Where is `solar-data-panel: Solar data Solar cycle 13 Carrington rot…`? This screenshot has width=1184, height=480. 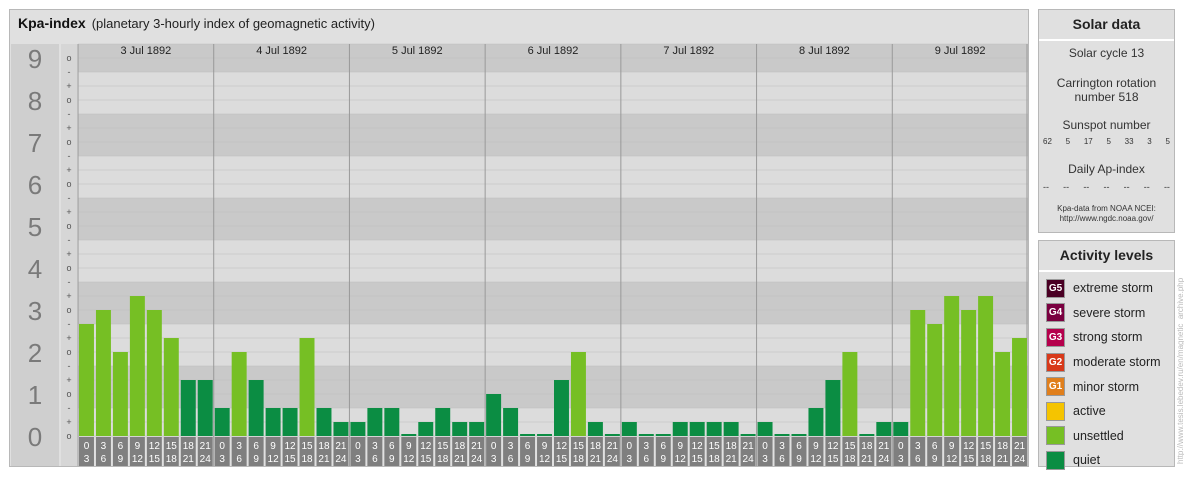 solar-data-panel: Solar data Solar cycle 13 Carrington rot… is located at coordinates (1106, 121).